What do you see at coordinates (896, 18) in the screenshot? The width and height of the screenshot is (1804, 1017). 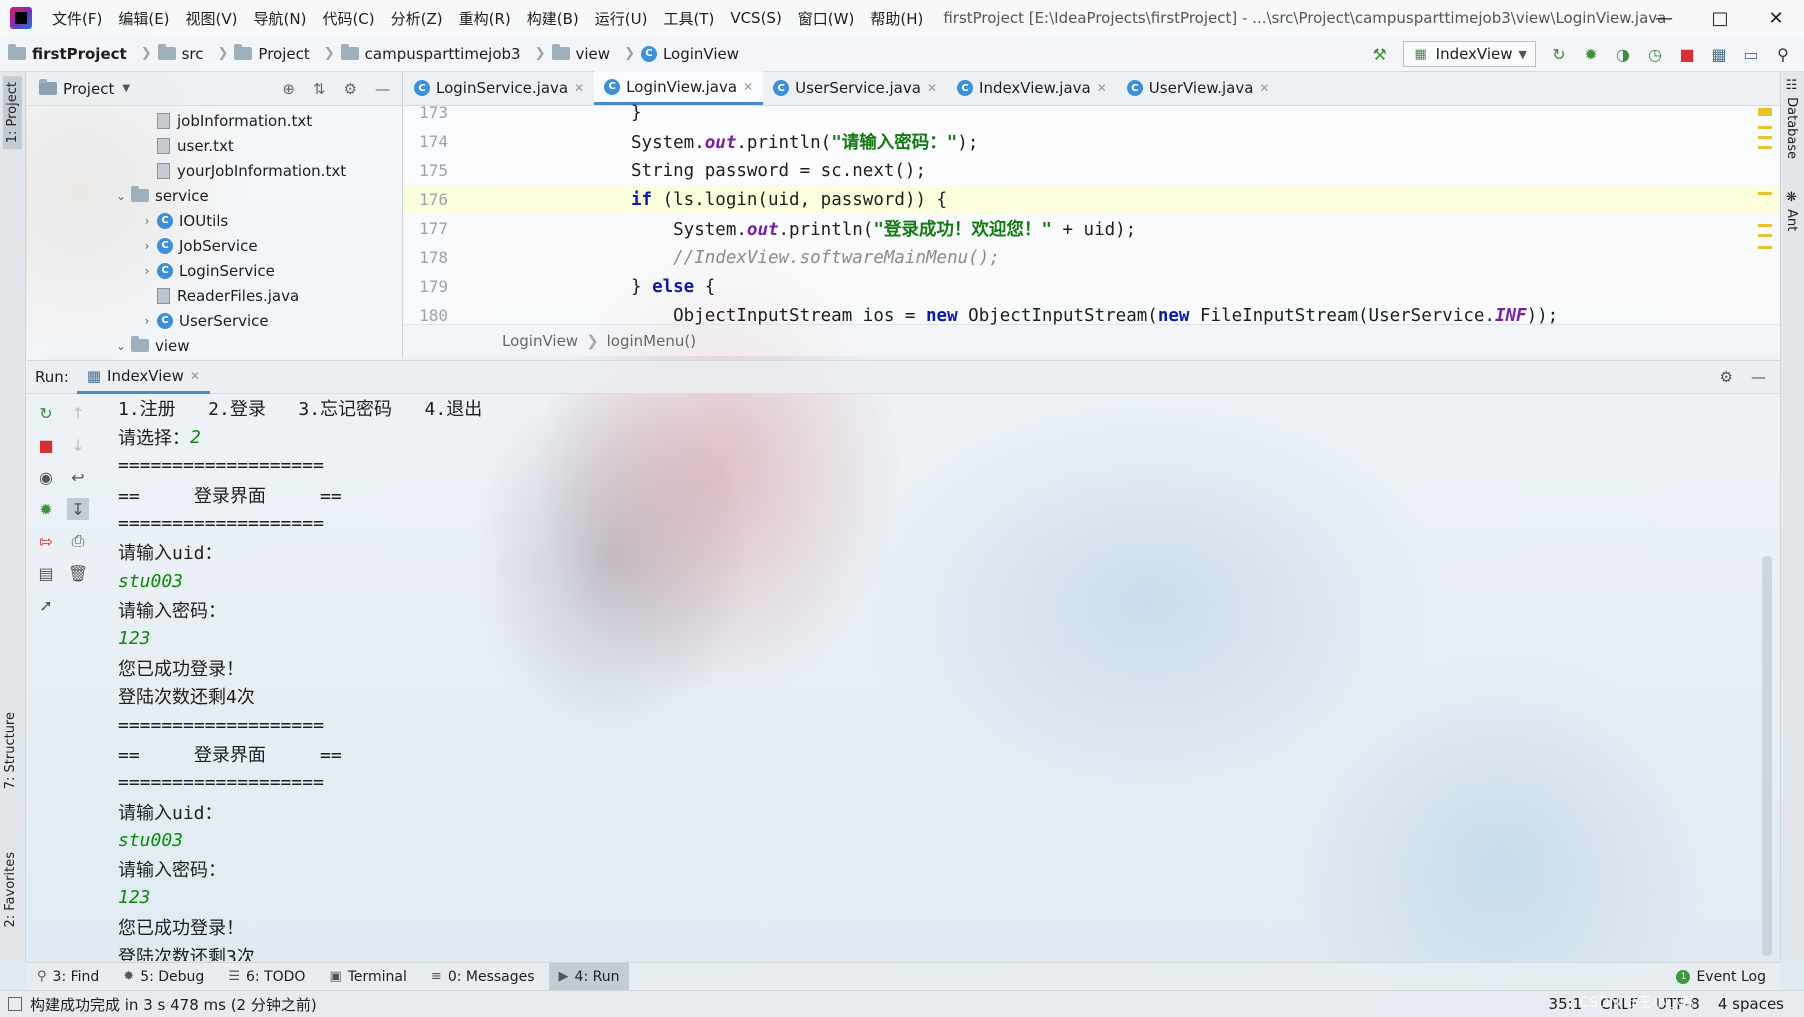 I see `menu-help: 帮助(H)` at bounding box center [896, 18].